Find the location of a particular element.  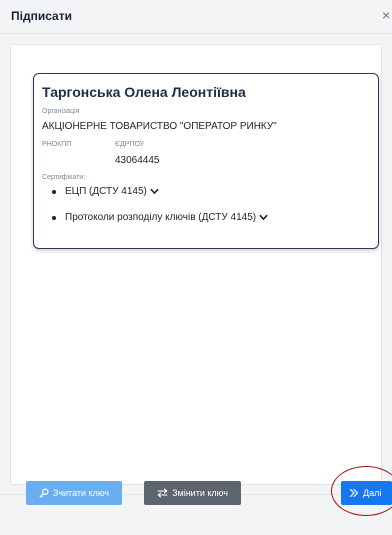

edrpou-value: 43064445 is located at coordinates (137, 160).